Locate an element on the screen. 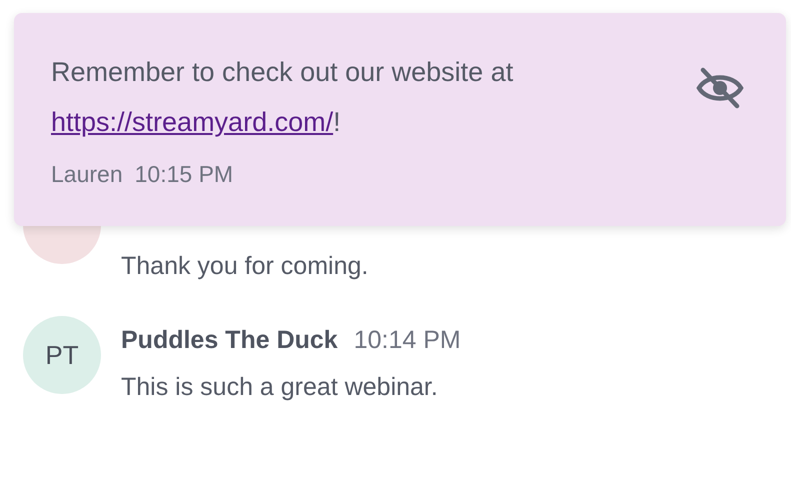 The height and width of the screenshot is (488, 791). pinned-message-text: Remember to check out our website at https://streamyard.com/! is located at coordinates (282, 97).